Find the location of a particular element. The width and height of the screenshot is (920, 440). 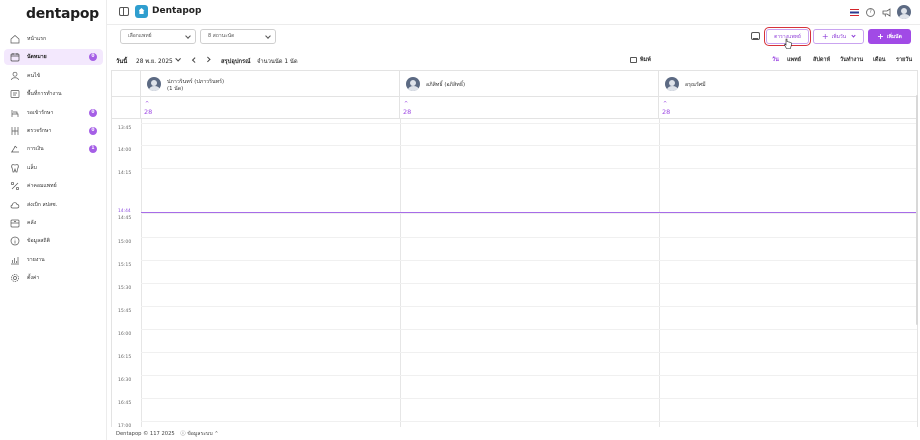

avatar is located at coordinates (672, 84).